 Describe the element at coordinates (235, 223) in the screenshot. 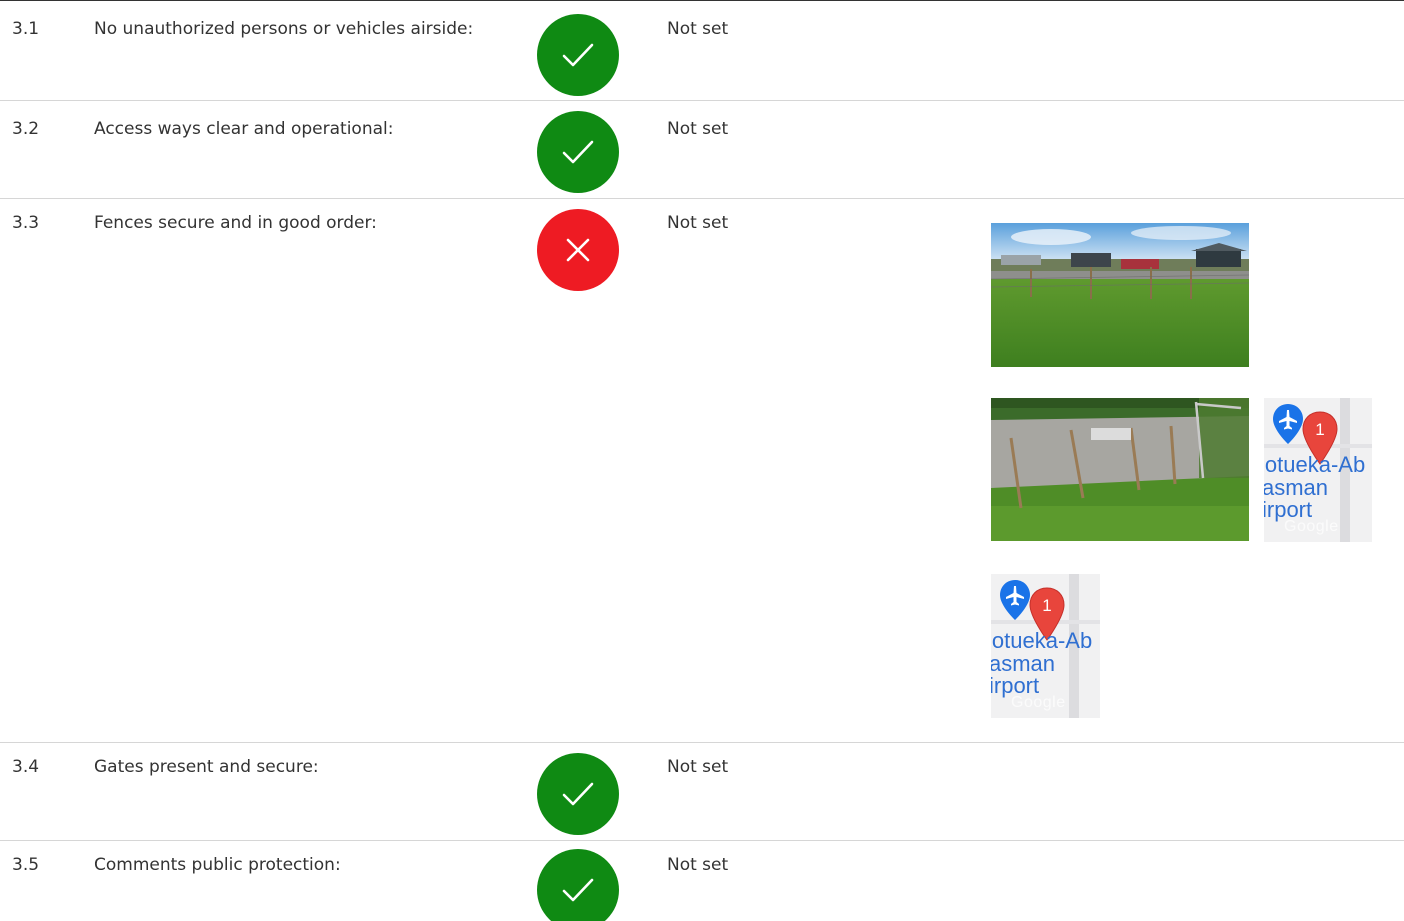

I see `item-label: Fences secure and in good order:` at that location.